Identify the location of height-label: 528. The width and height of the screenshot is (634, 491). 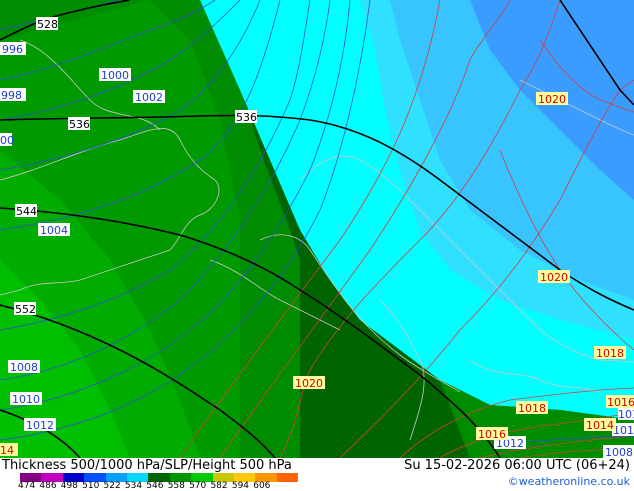
(47, 24).